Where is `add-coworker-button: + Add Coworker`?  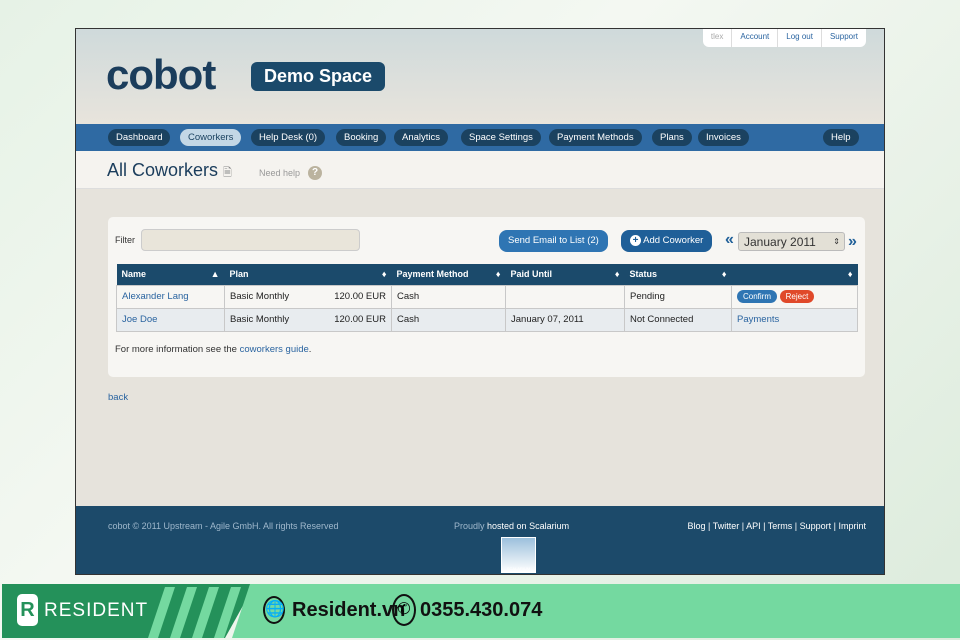 add-coworker-button: + Add Coworker is located at coordinates (667, 241).